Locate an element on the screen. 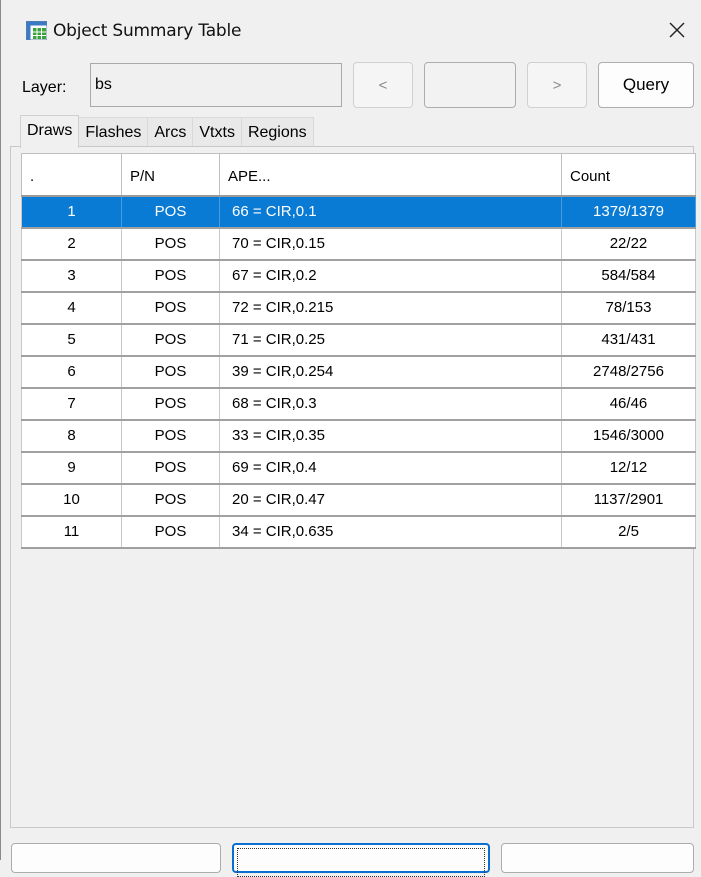 The width and height of the screenshot is (701, 877). table-row: 2 POS 70 = CIR,0.15 22/22 is located at coordinates (358, 244).